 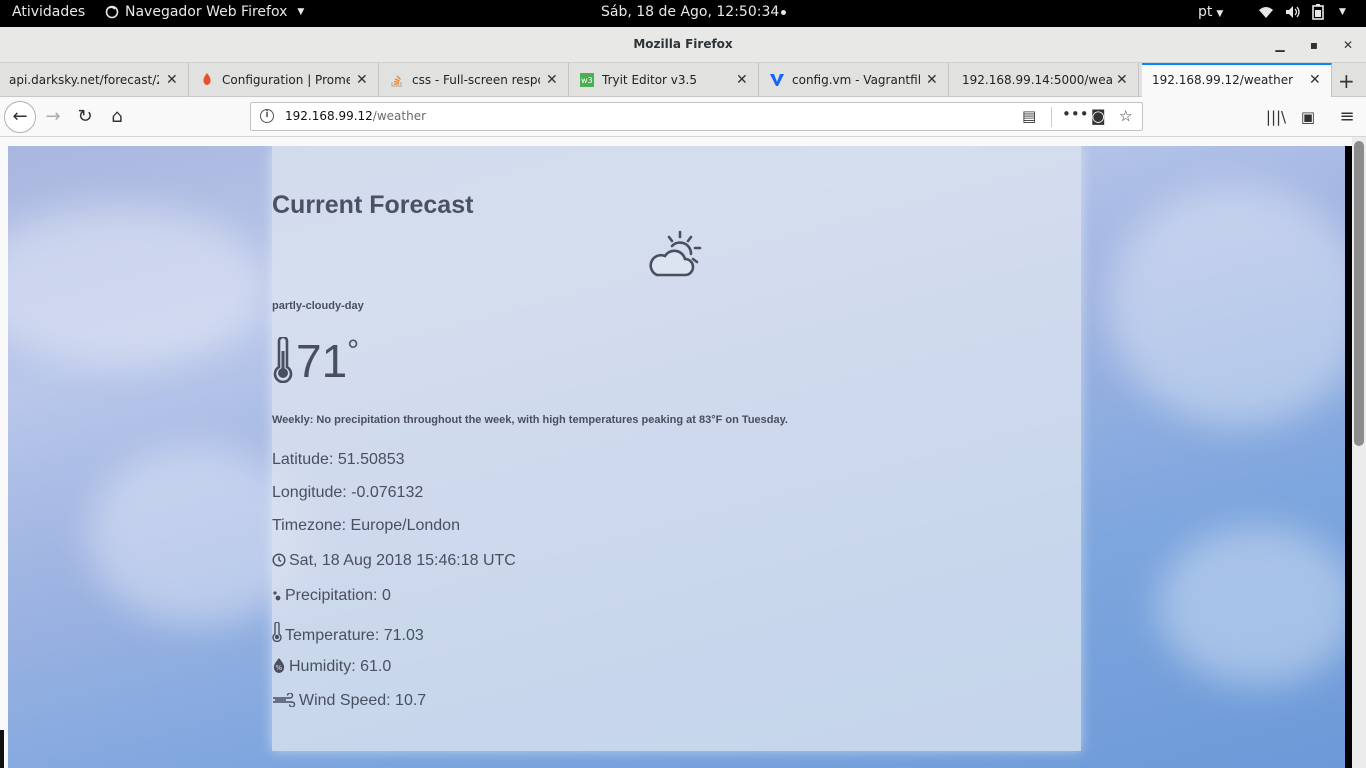 I want to click on site-info-icon: i, so click(x=267, y=116).